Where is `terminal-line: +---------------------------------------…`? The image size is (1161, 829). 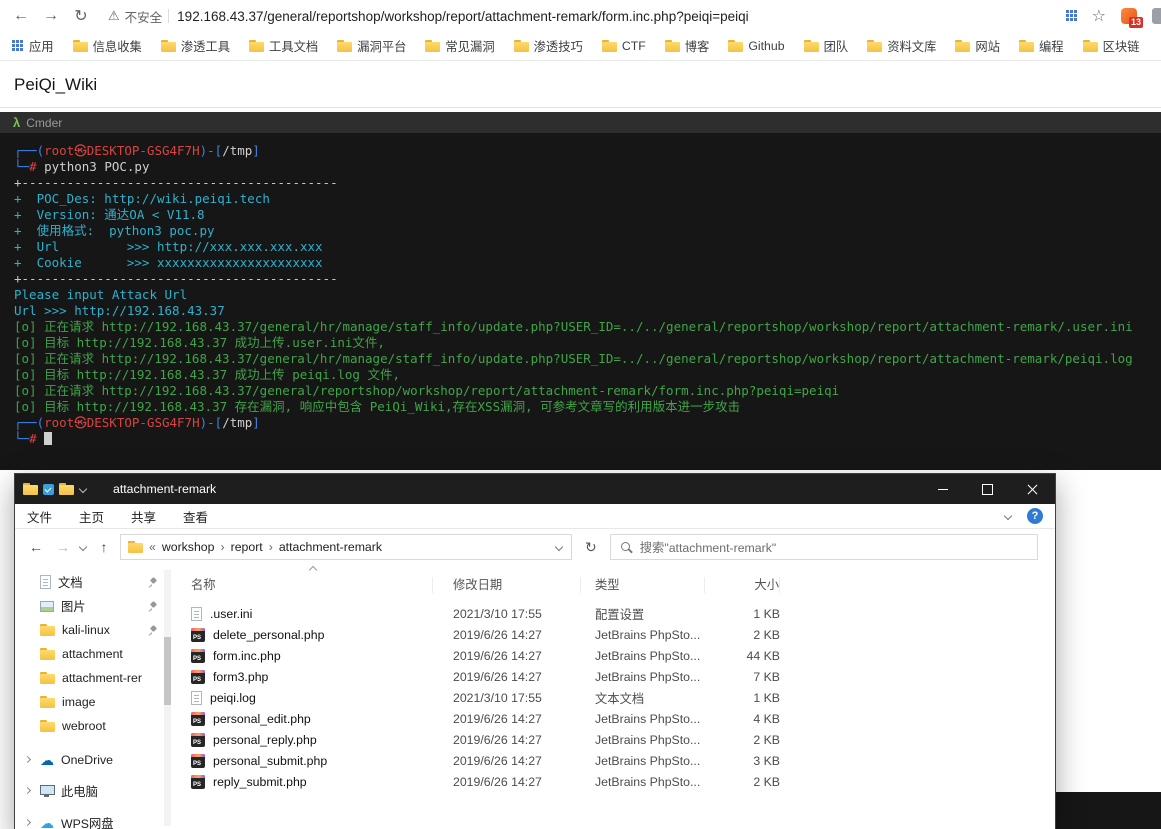
terminal-line: +---------------------------------------… is located at coordinates (176, 182).